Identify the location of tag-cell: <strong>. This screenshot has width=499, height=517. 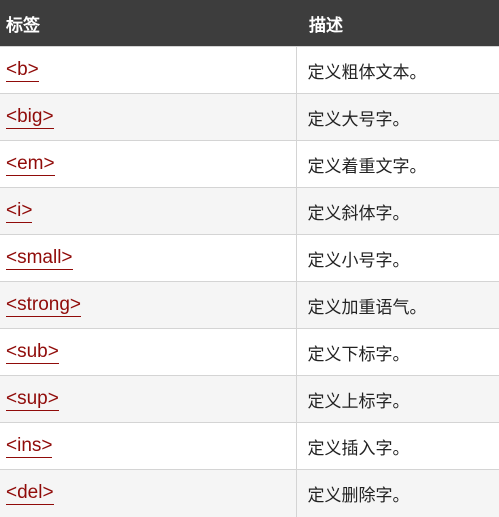
(148, 305).